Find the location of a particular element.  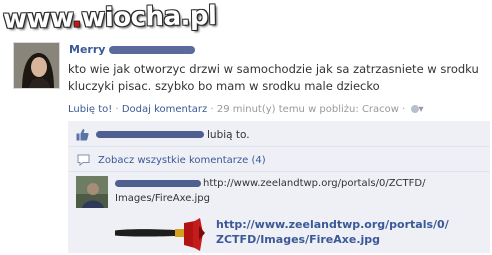

author-avatar is located at coordinates (36, 65).